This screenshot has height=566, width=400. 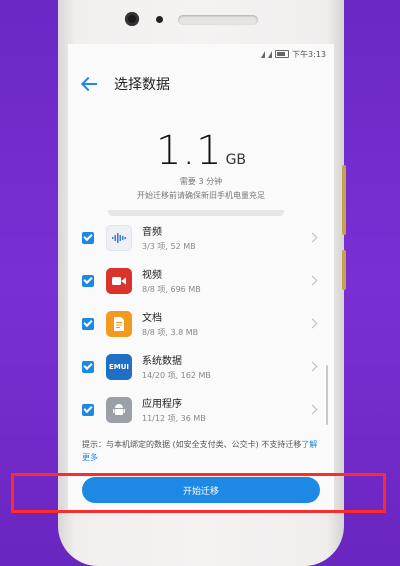 What do you see at coordinates (119, 280) in the screenshot?
I see `video-icon` at bounding box center [119, 280].